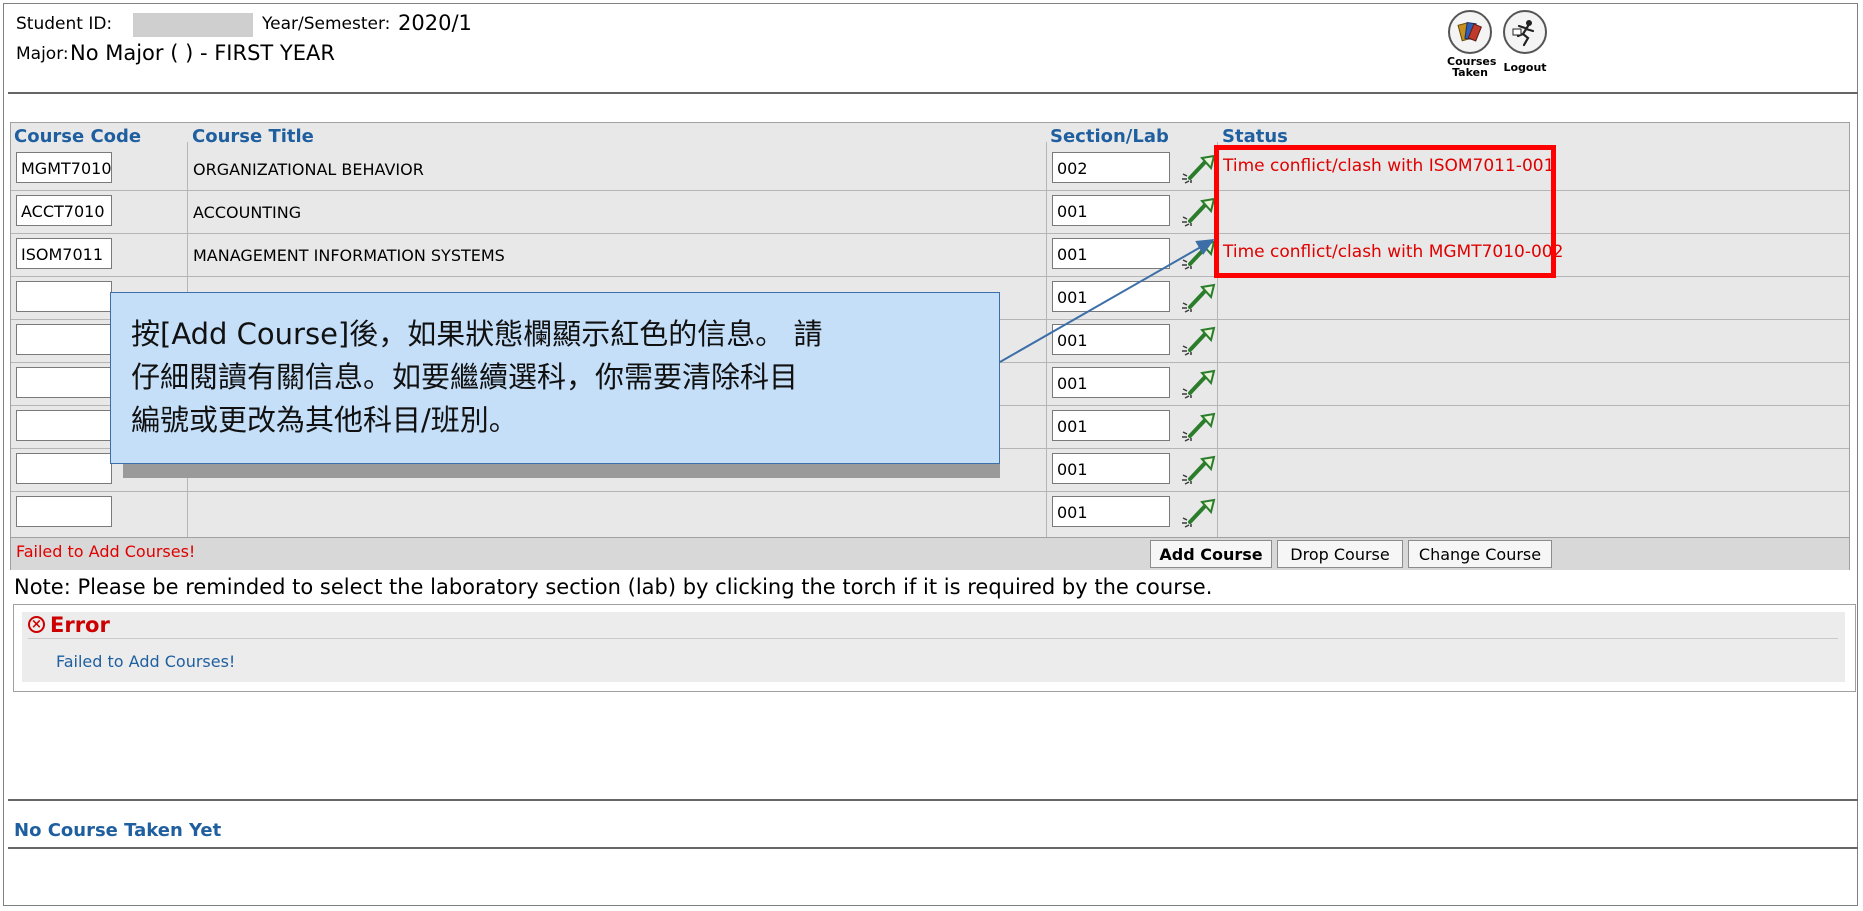  Describe the element at coordinates (253, 136) in the screenshot. I see `col-header-course-title: Course Title` at that location.